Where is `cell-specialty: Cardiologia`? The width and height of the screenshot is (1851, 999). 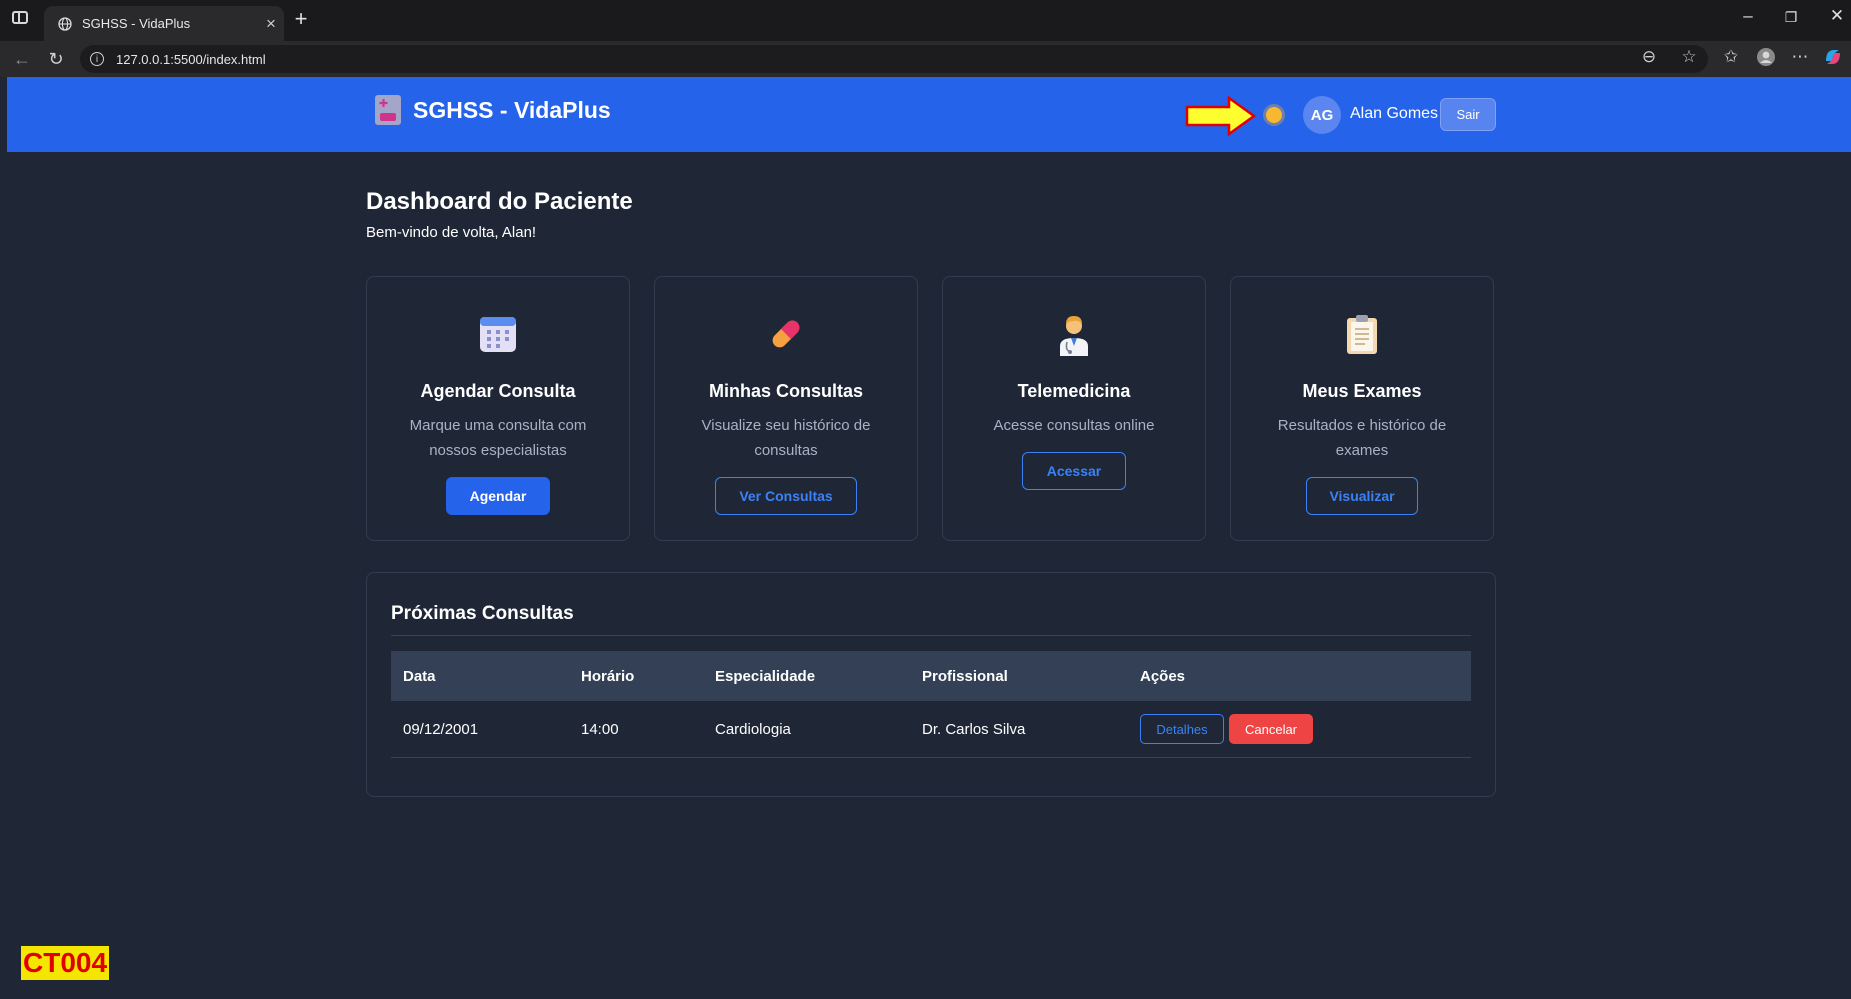
cell-specialty: Cardiologia is located at coordinates (753, 729).